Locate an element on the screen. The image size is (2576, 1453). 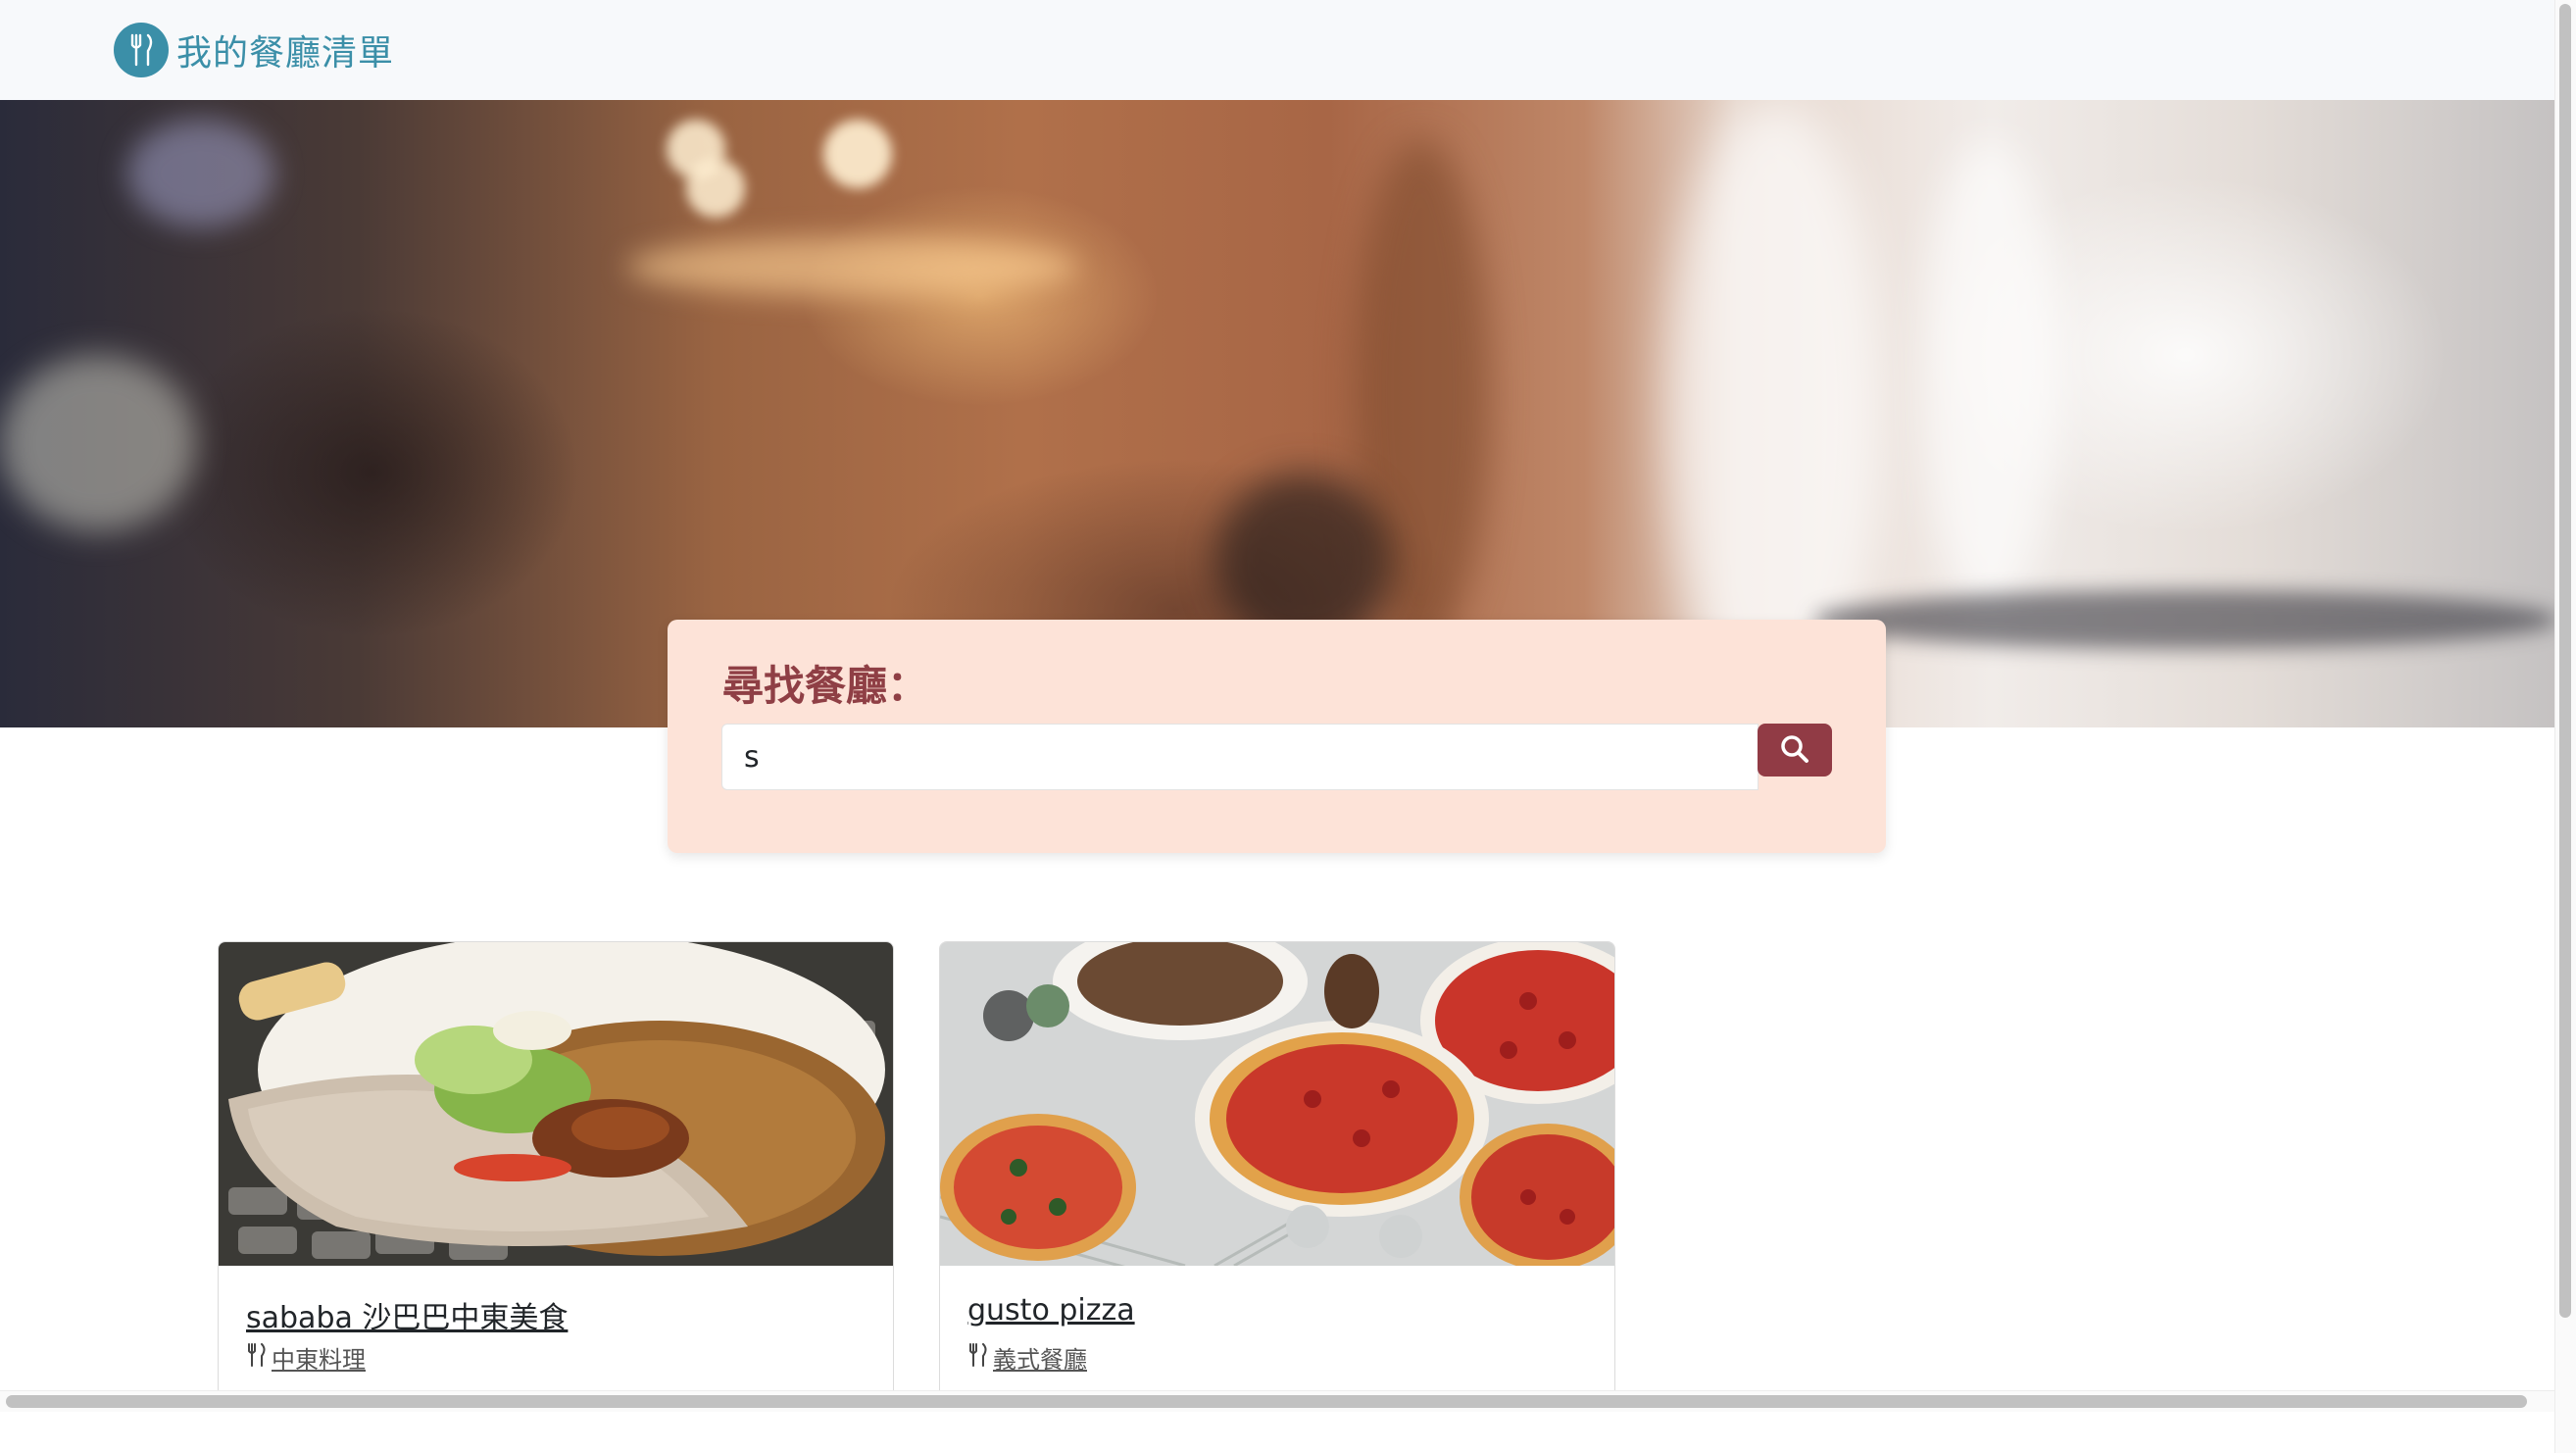
restaurant-name: gusto pizza is located at coordinates (1051, 1311).